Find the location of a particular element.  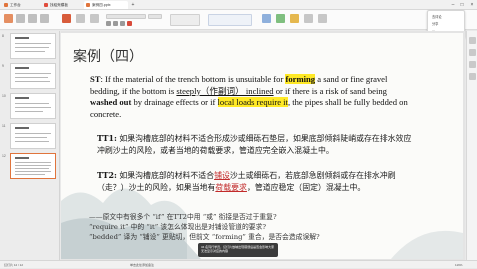

thumb-number: 11 is located at coordinates (4, 126).